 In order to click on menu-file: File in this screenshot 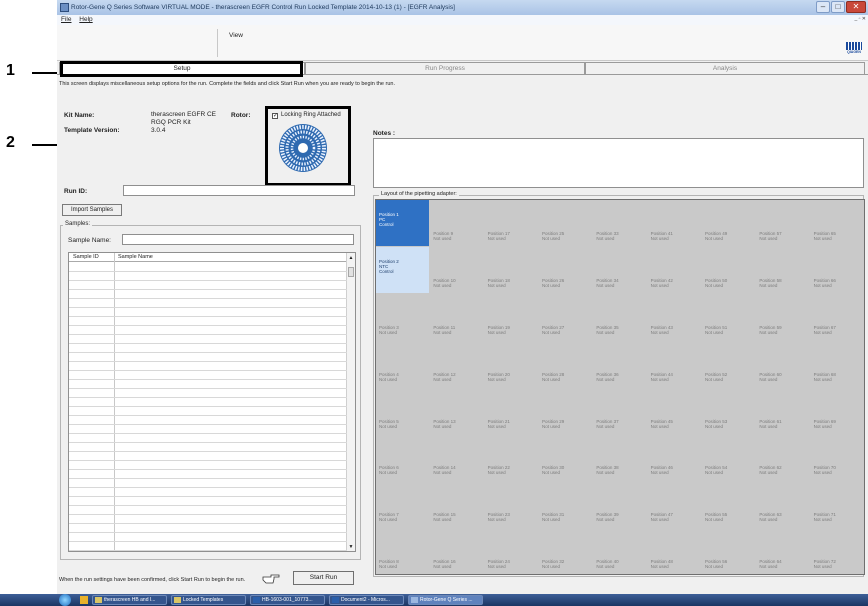, I will do `click(66, 20)`.